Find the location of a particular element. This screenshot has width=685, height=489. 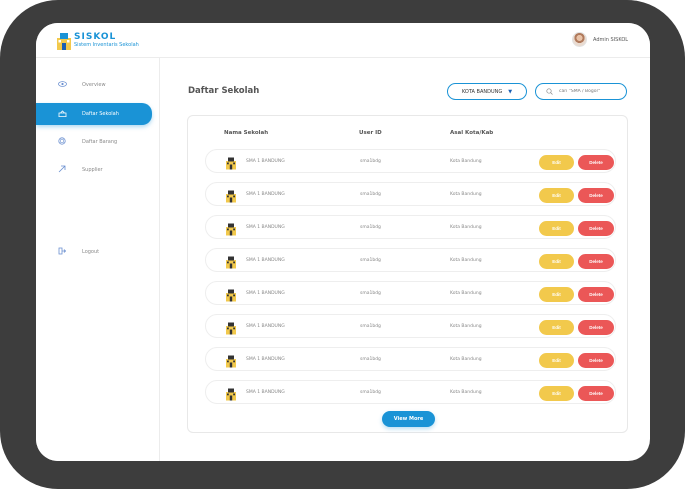

sidebar-item-label: Supplier is located at coordinates (92, 170).